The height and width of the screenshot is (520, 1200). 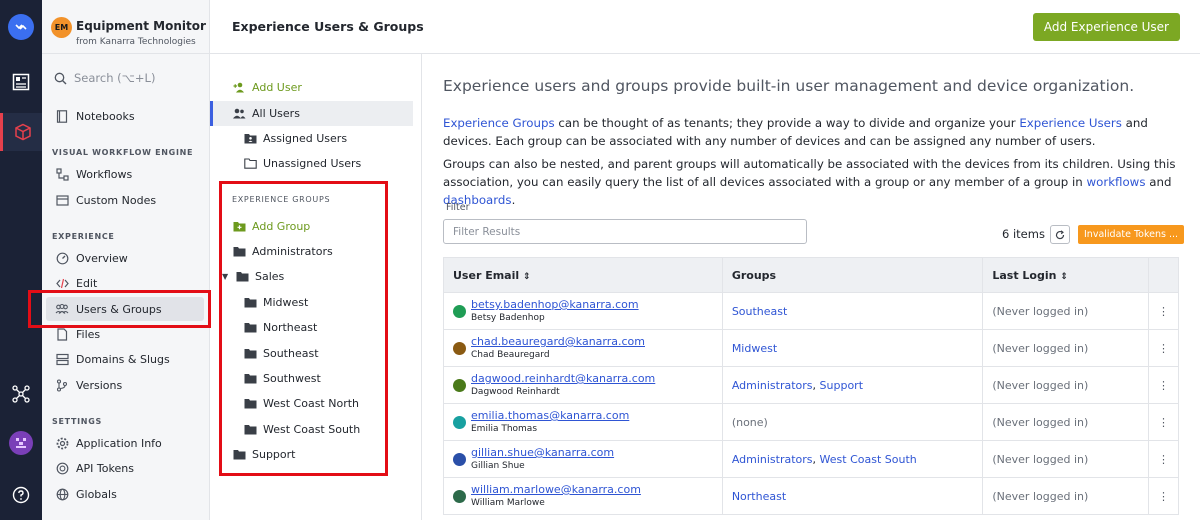 I want to click on group-link: West Coast South, so click(x=868, y=459).